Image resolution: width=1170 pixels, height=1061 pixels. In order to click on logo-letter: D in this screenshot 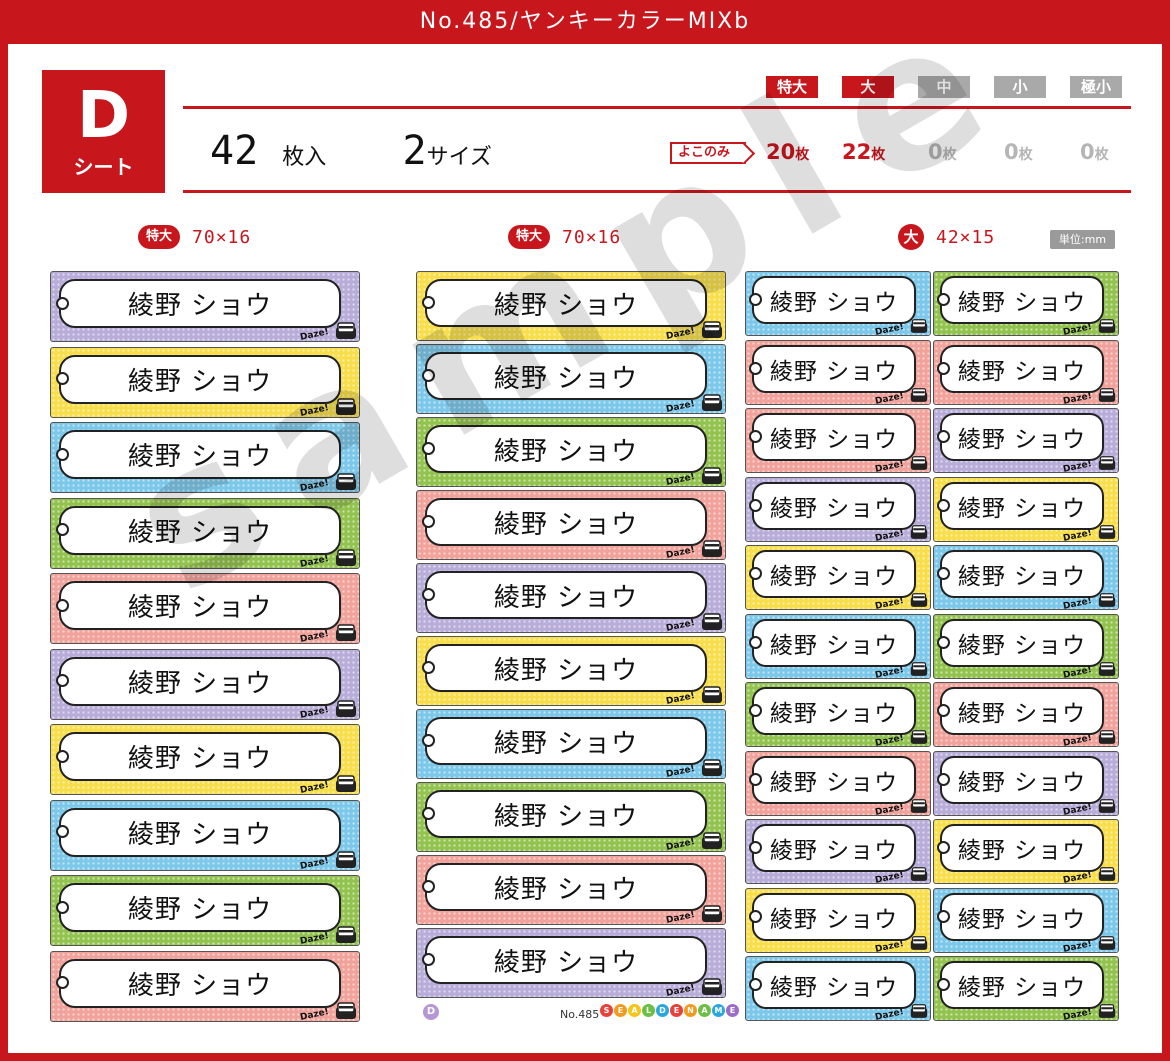, I will do `click(662, 1010)`.